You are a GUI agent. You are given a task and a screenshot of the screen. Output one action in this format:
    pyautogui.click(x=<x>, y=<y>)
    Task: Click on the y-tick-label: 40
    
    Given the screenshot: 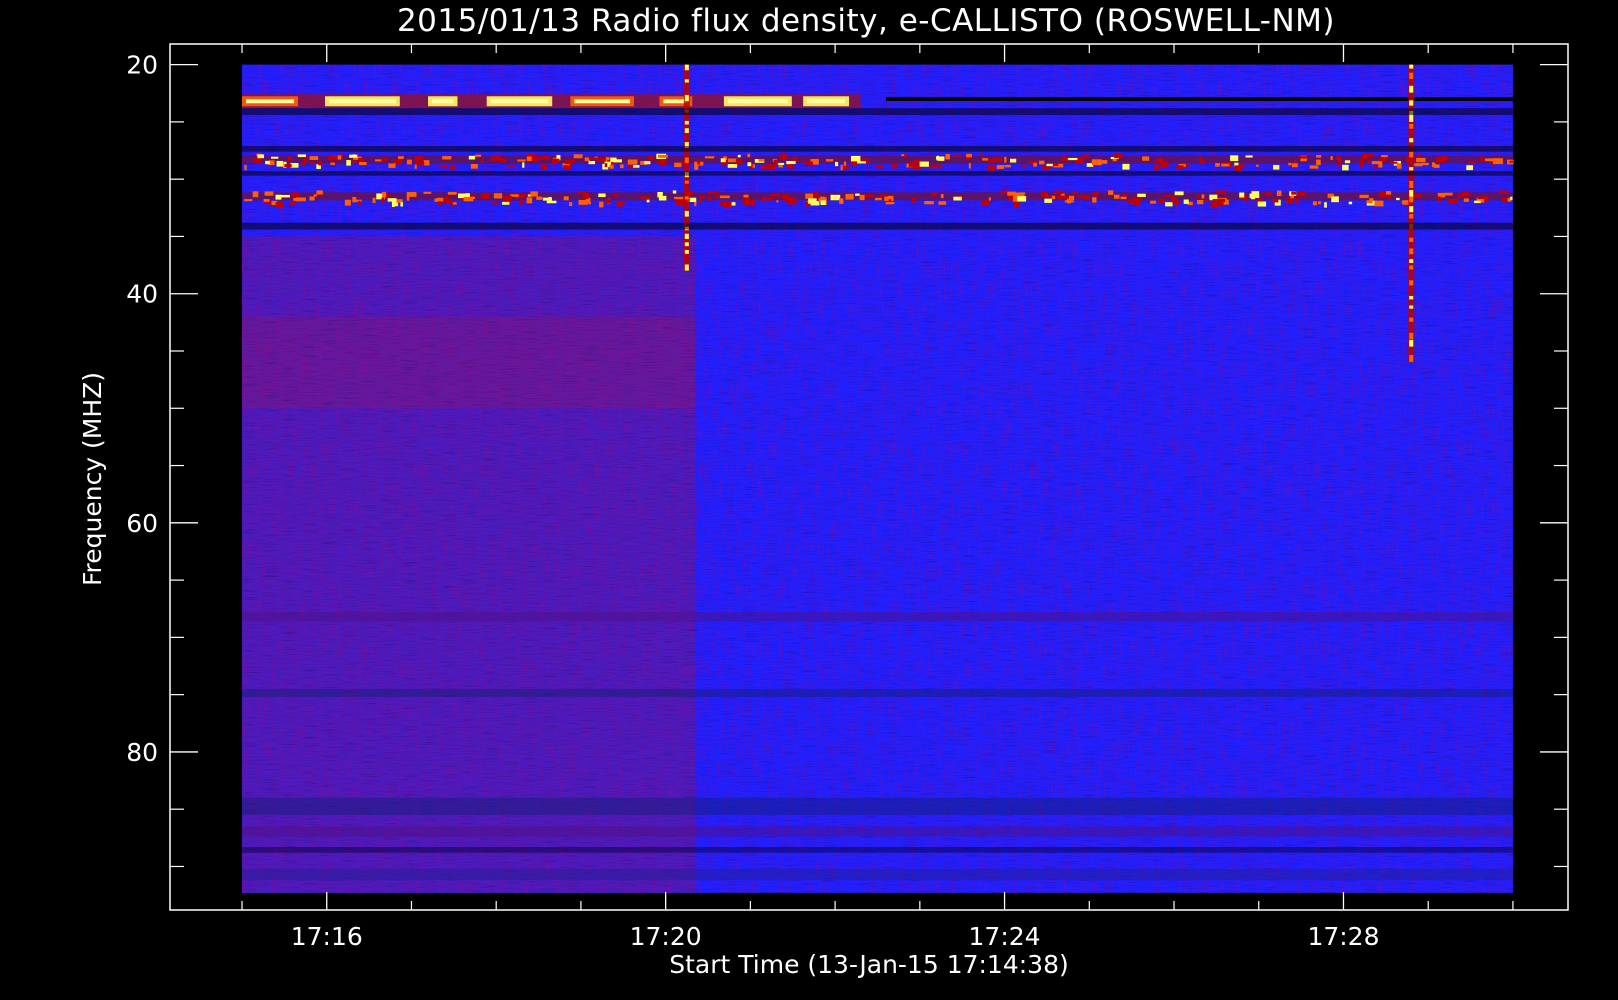 What is the action you would take?
    pyautogui.click(x=142, y=294)
    